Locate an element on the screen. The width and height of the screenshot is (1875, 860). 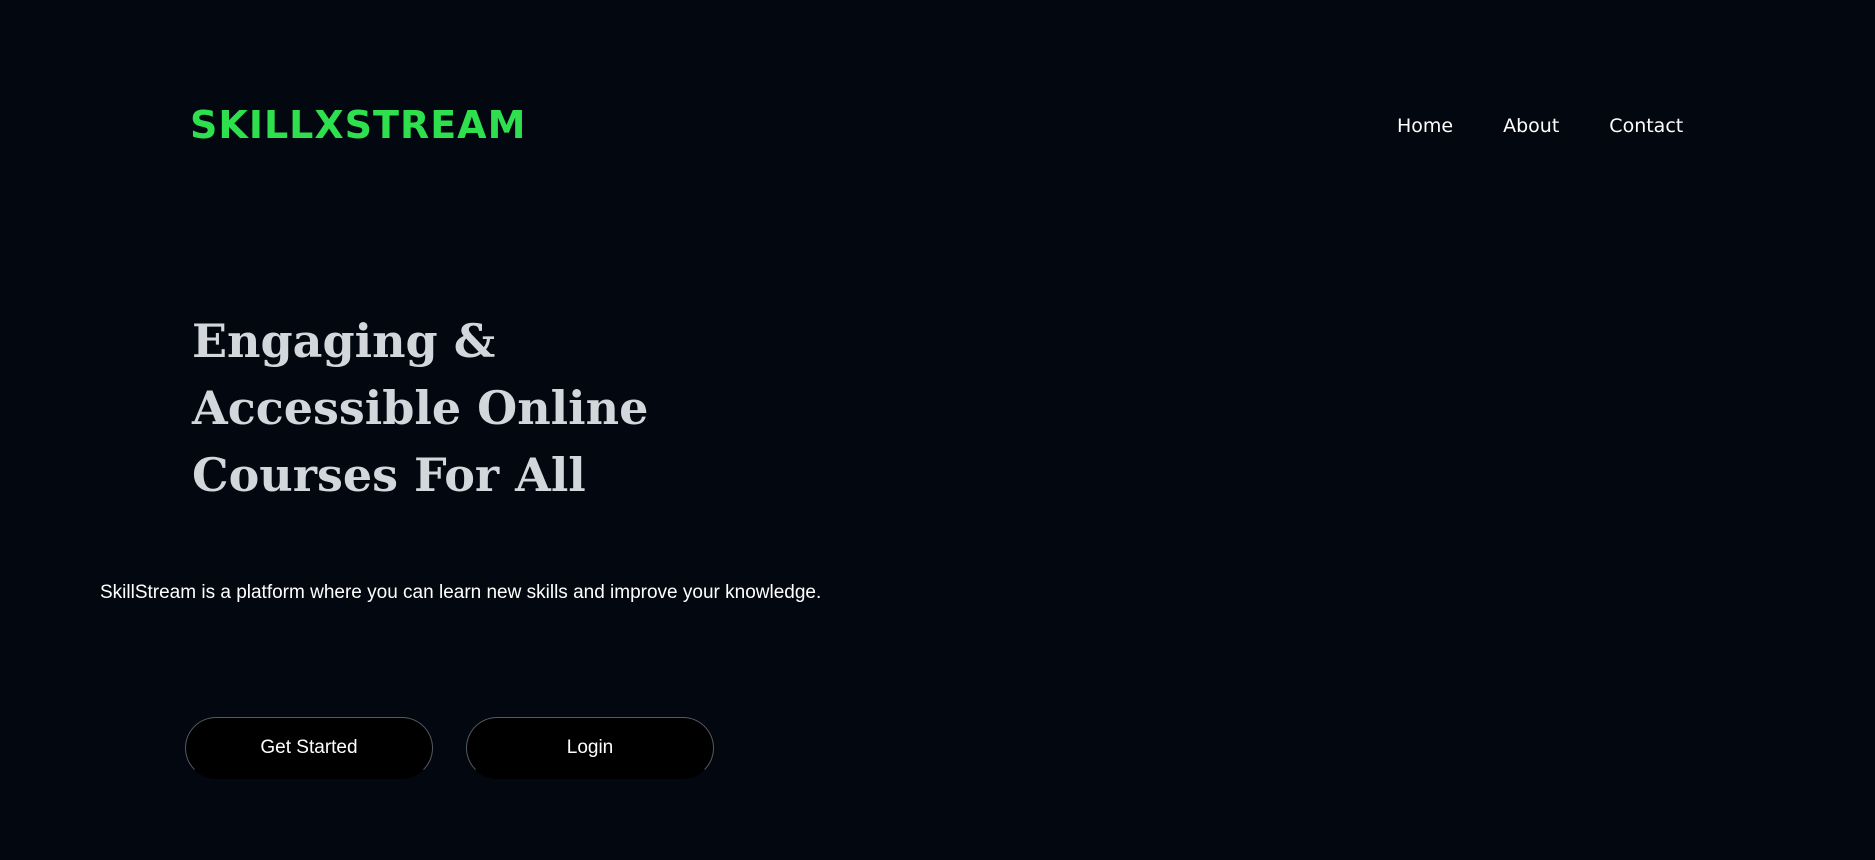
nav-contact-link: Contact is located at coordinates (1646, 126).